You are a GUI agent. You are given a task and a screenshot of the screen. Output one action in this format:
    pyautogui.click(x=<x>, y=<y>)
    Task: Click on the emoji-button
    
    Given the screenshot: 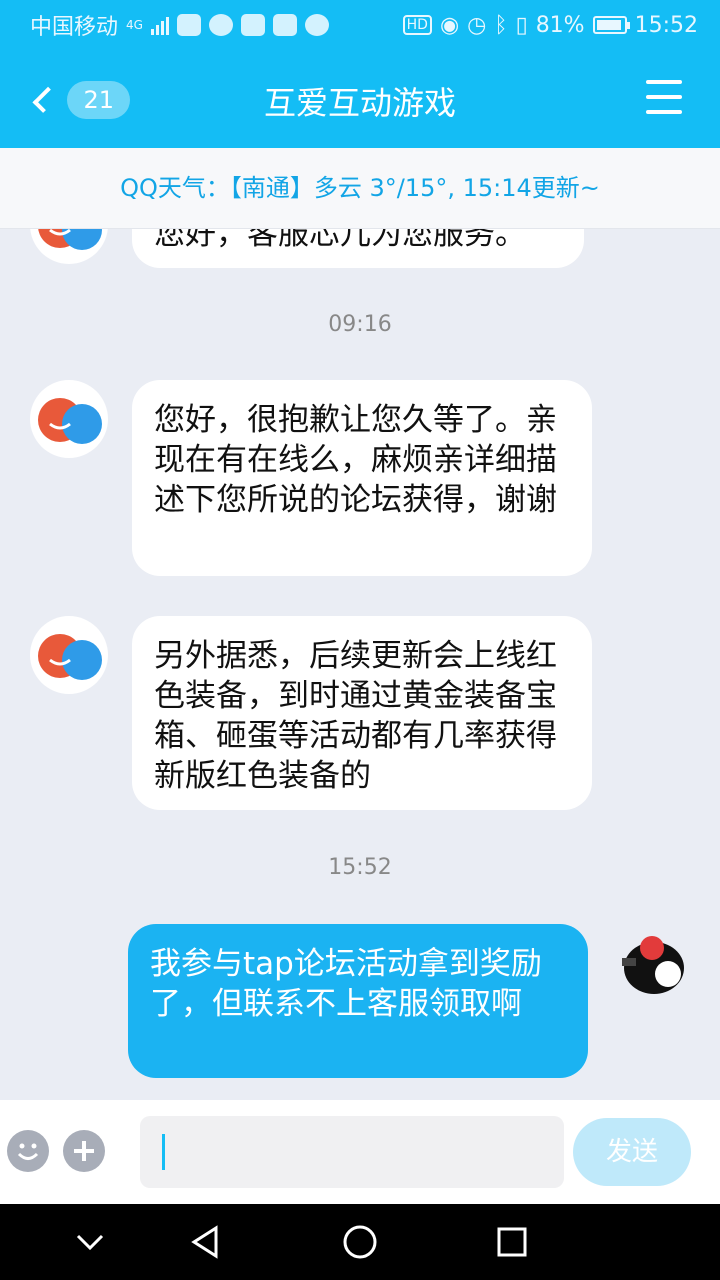 What is the action you would take?
    pyautogui.click(x=28, y=1151)
    